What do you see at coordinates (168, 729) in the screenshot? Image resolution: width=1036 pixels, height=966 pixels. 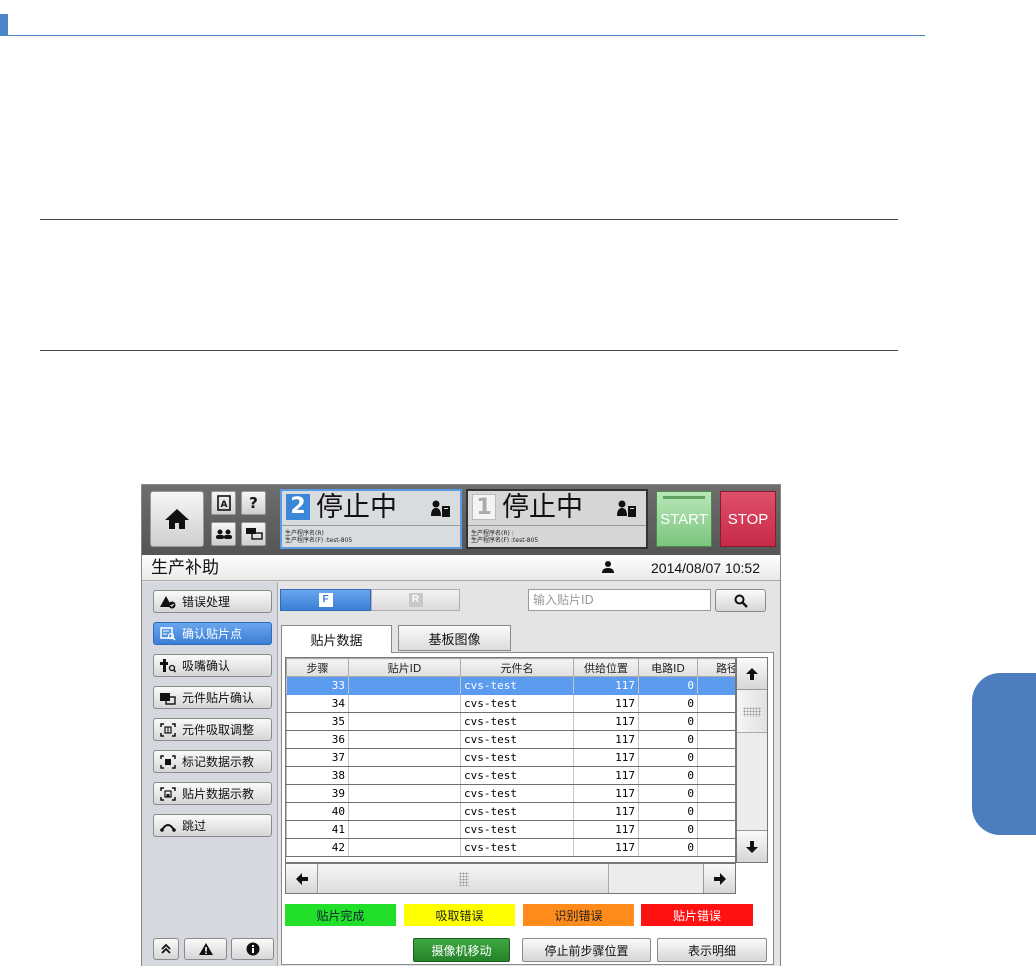 I see `pickup-adjust-icon` at bounding box center [168, 729].